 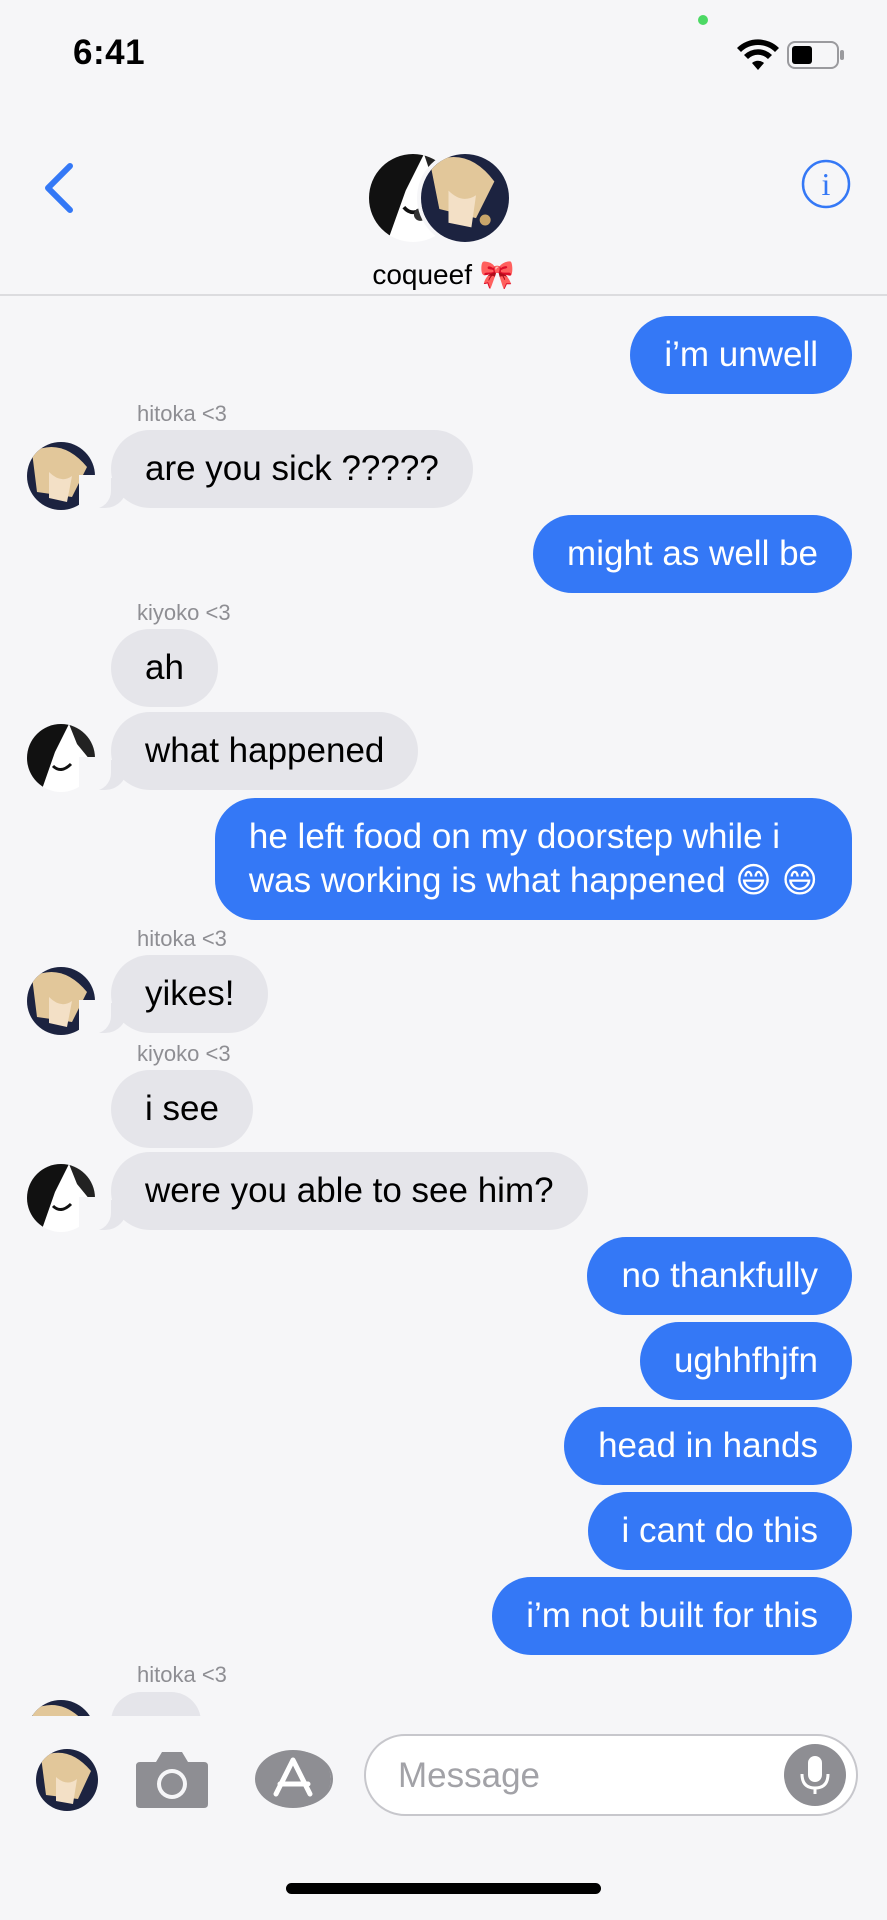 I want to click on incoming-message: are you sick ?????, so click(x=276, y=469).